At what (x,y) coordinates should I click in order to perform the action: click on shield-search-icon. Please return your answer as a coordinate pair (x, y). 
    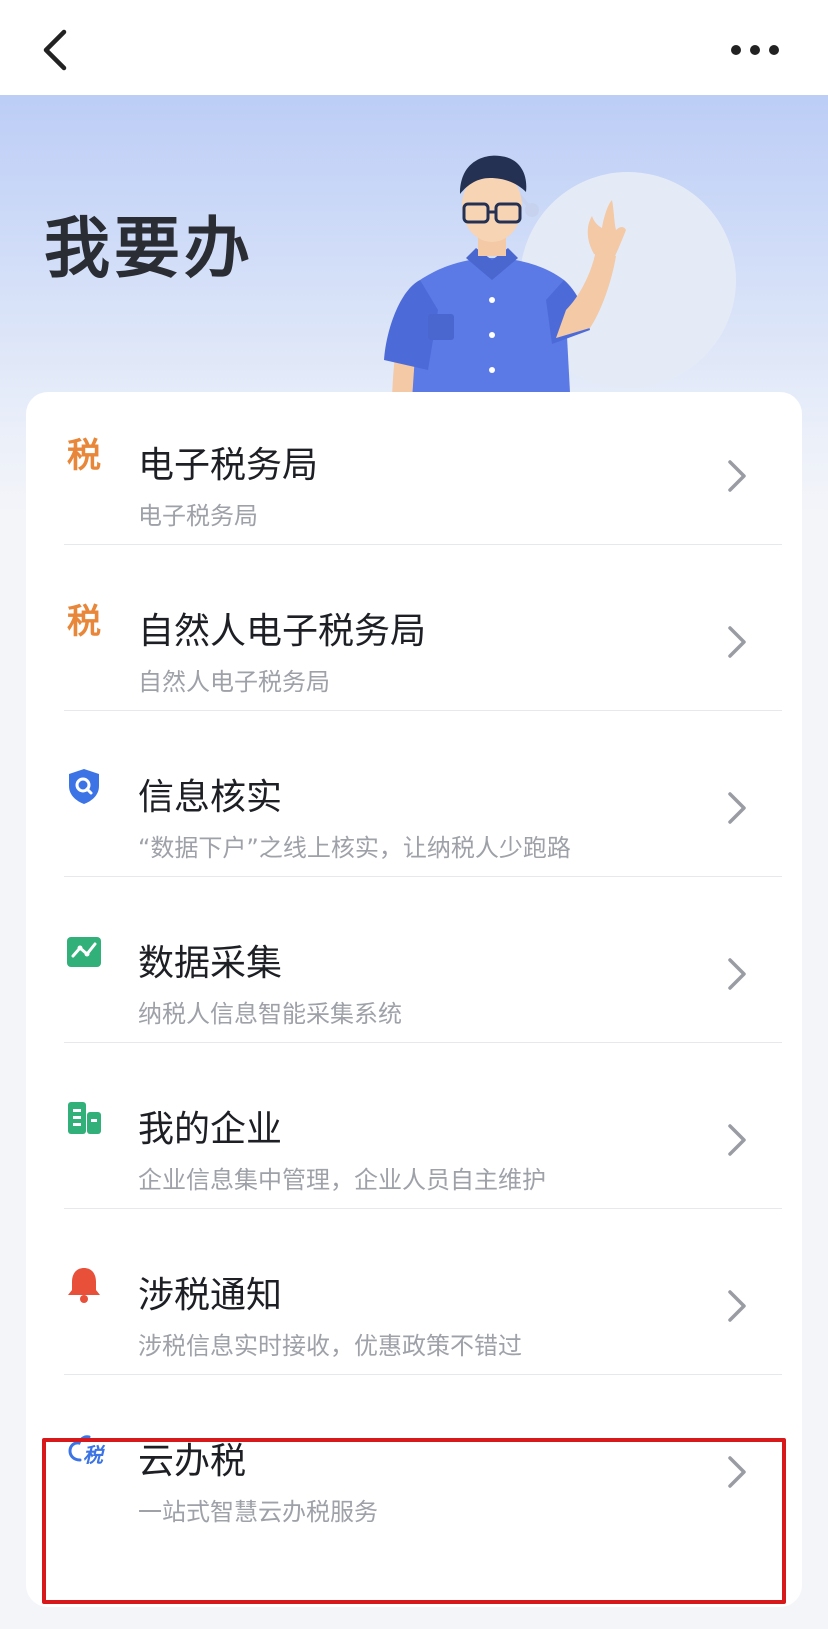
    Looking at the image, I should click on (84, 786).